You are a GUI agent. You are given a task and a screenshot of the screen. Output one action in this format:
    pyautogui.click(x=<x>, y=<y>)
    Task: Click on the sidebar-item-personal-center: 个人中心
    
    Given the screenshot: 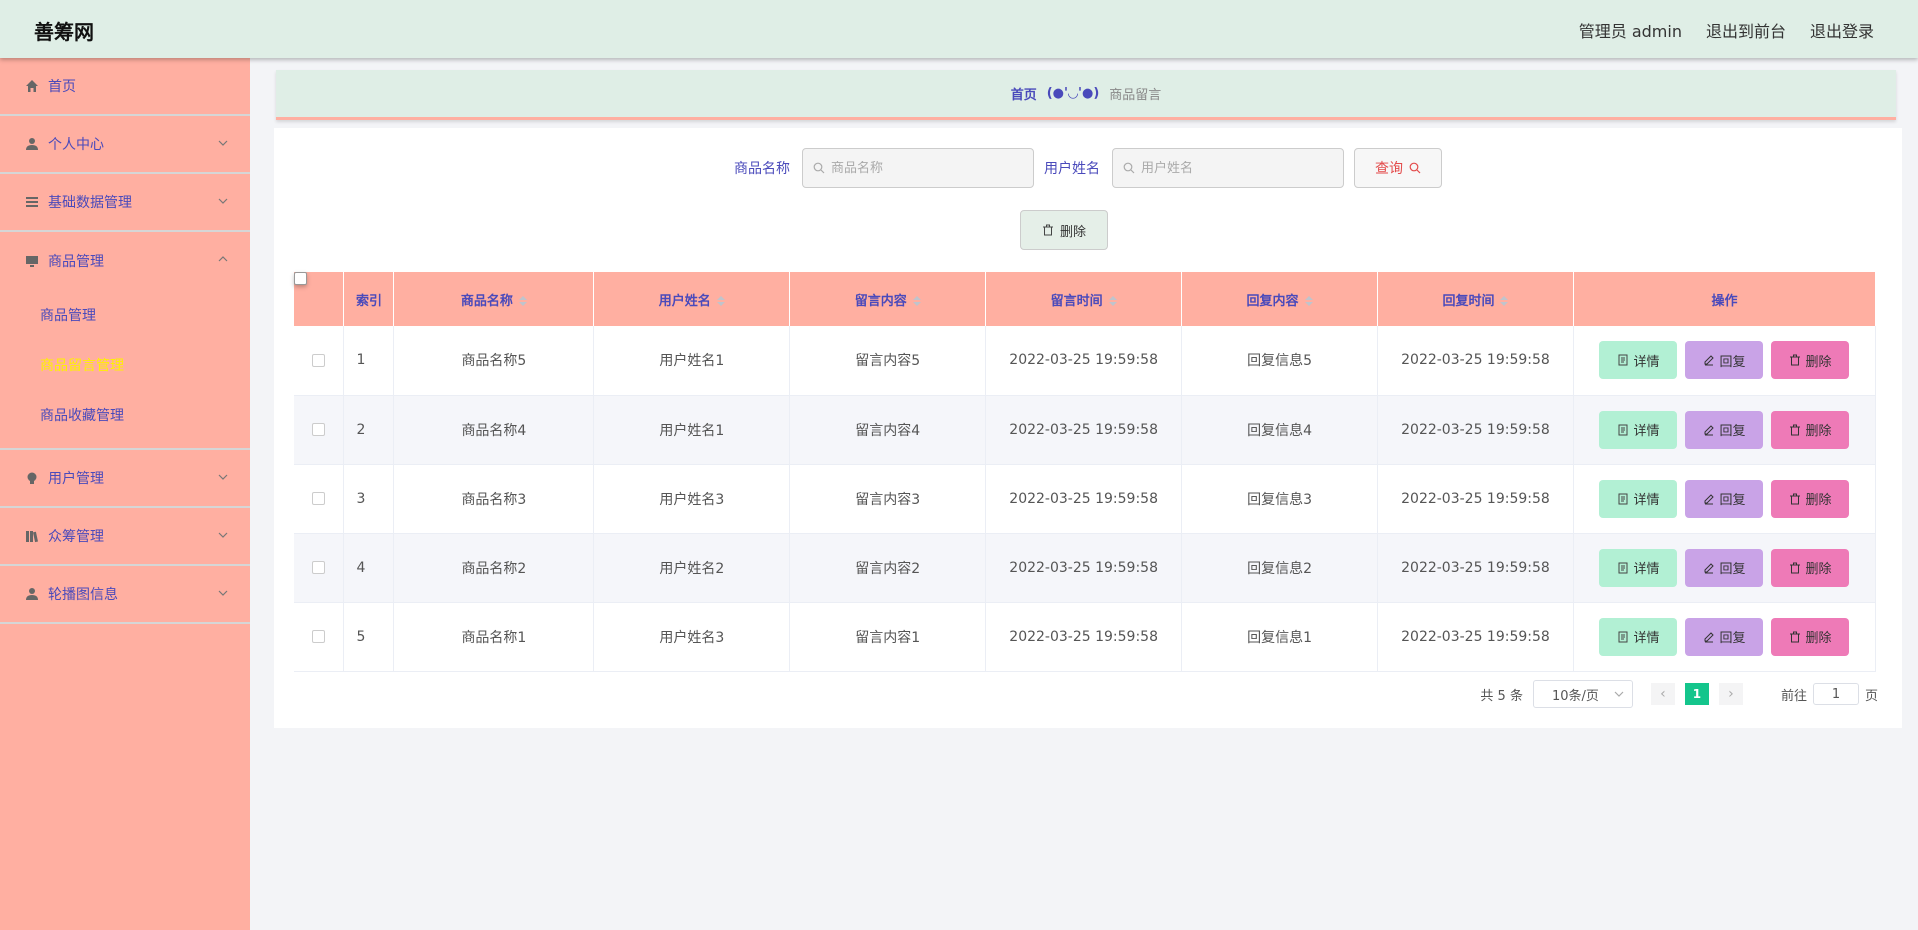 What is the action you would take?
    pyautogui.click(x=125, y=145)
    